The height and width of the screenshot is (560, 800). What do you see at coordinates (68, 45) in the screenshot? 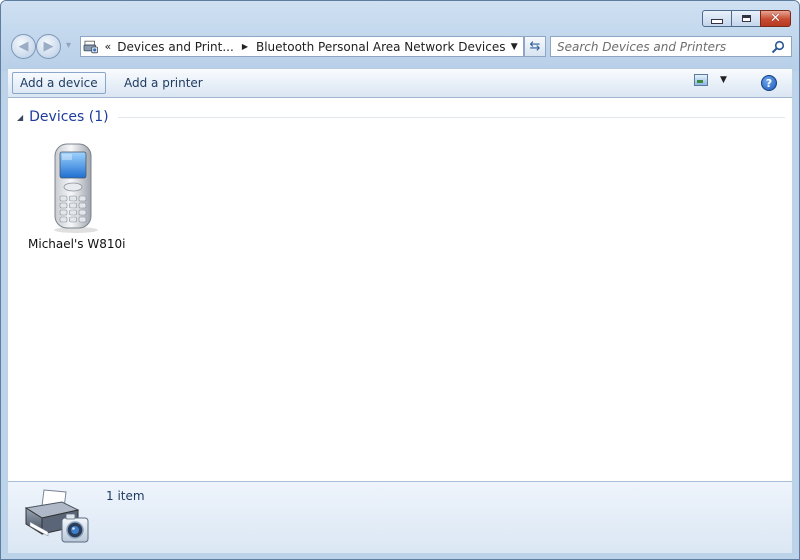
I see `recent-pages-button: ▾` at bounding box center [68, 45].